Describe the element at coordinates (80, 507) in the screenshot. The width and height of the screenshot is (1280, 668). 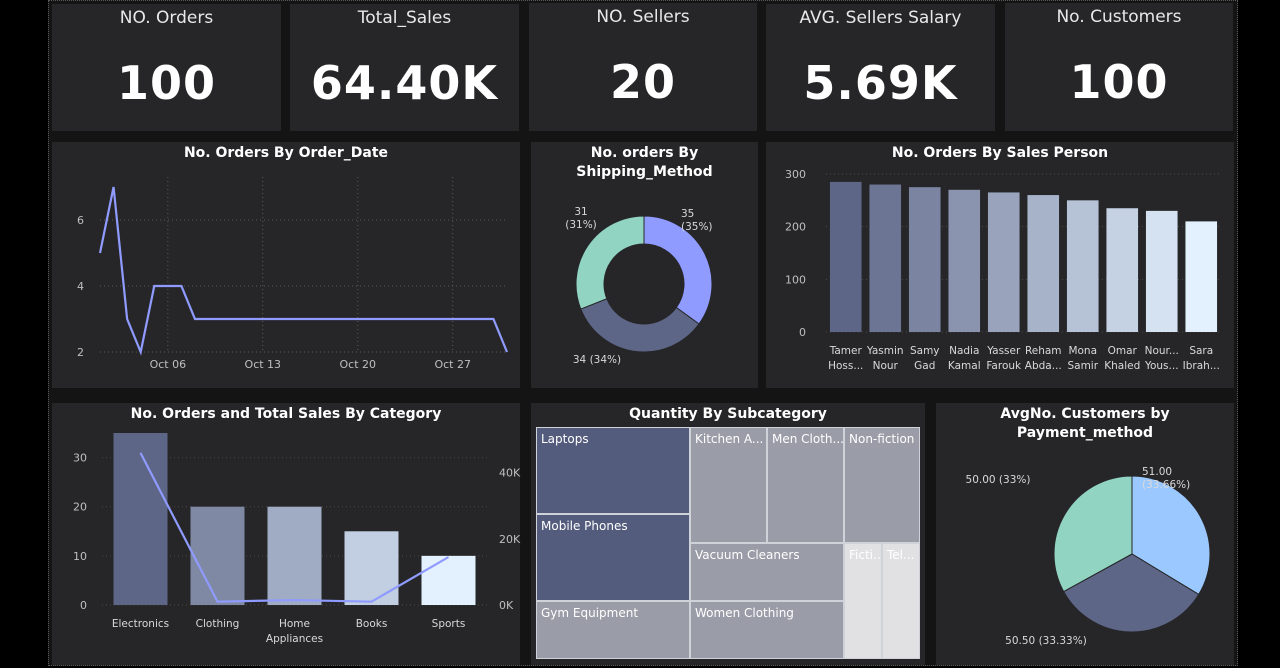
I see `y-tick-label: 20` at that location.